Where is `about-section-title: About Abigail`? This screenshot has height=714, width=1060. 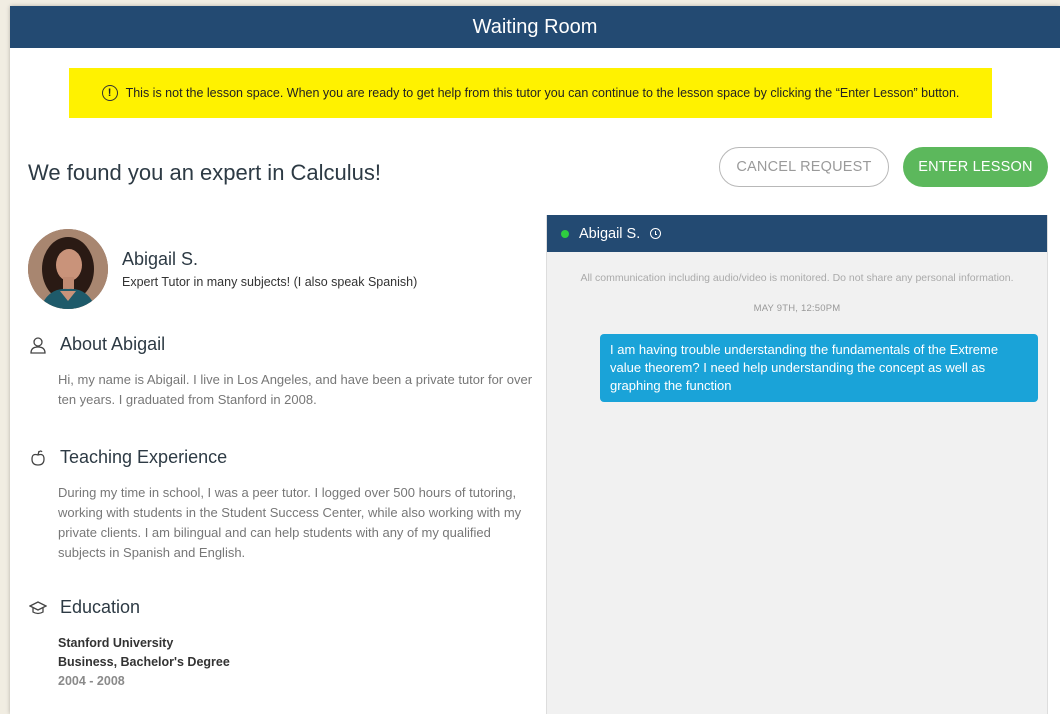
about-section-title: About Abigail is located at coordinates (96, 344).